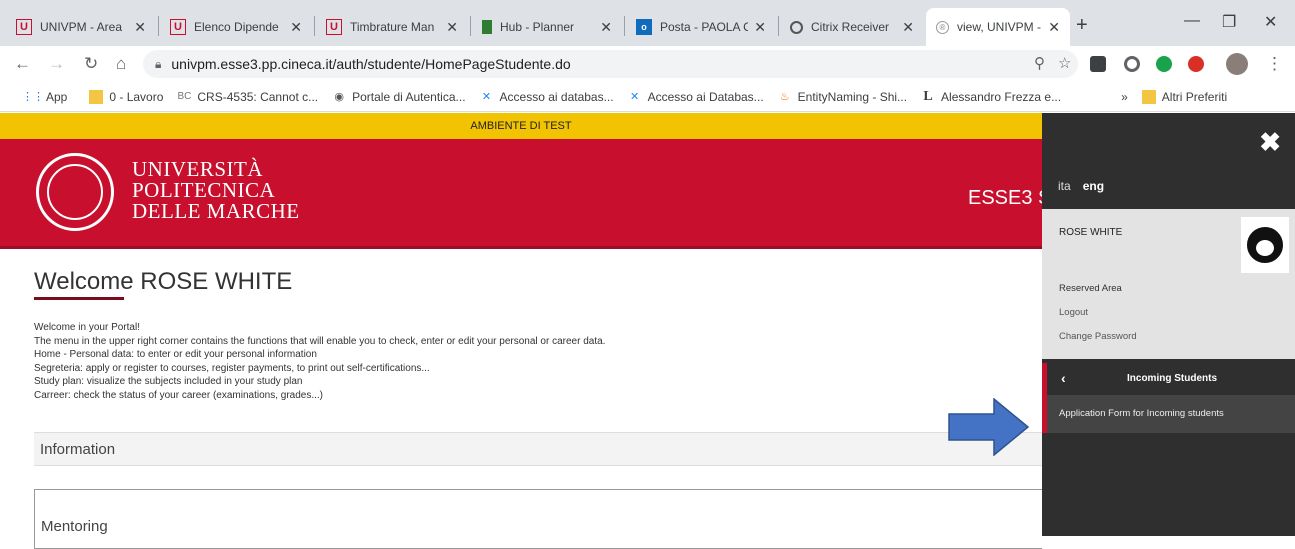  What do you see at coordinates (1270, 22) in the screenshot?
I see `close-window-icon: ✕` at bounding box center [1270, 22].